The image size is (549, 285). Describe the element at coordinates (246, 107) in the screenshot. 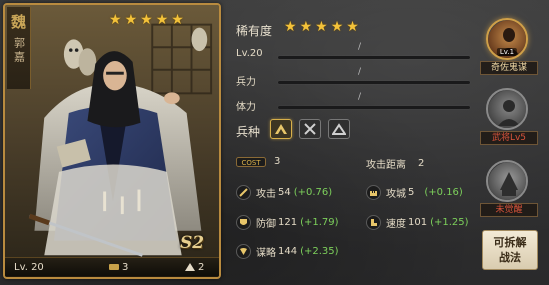

I see `stamina-label: 体力` at that location.